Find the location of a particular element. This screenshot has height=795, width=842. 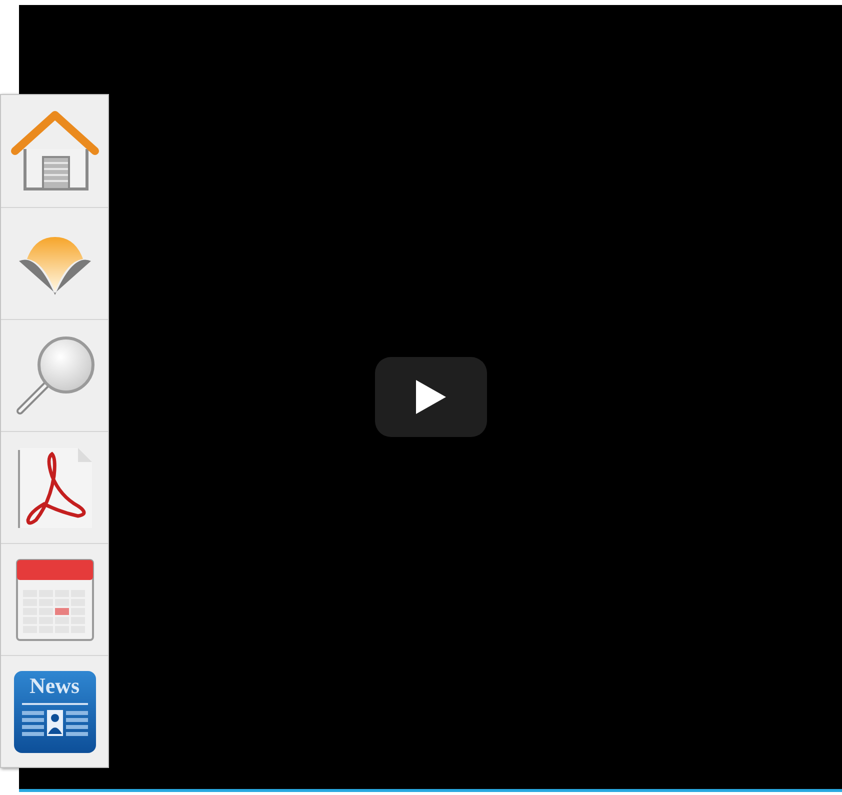

news-button: News is located at coordinates (54, 711).